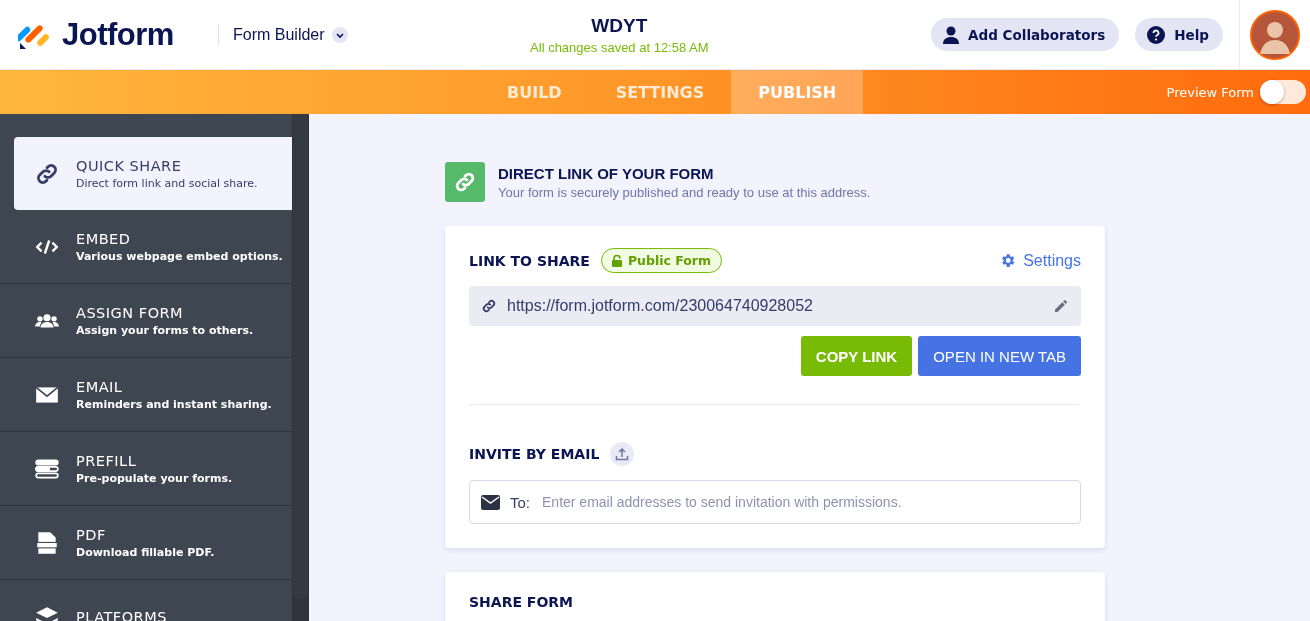 Image resolution: width=1310 pixels, height=621 pixels. I want to click on sidebar-item-title: PREFILL, so click(107, 460).